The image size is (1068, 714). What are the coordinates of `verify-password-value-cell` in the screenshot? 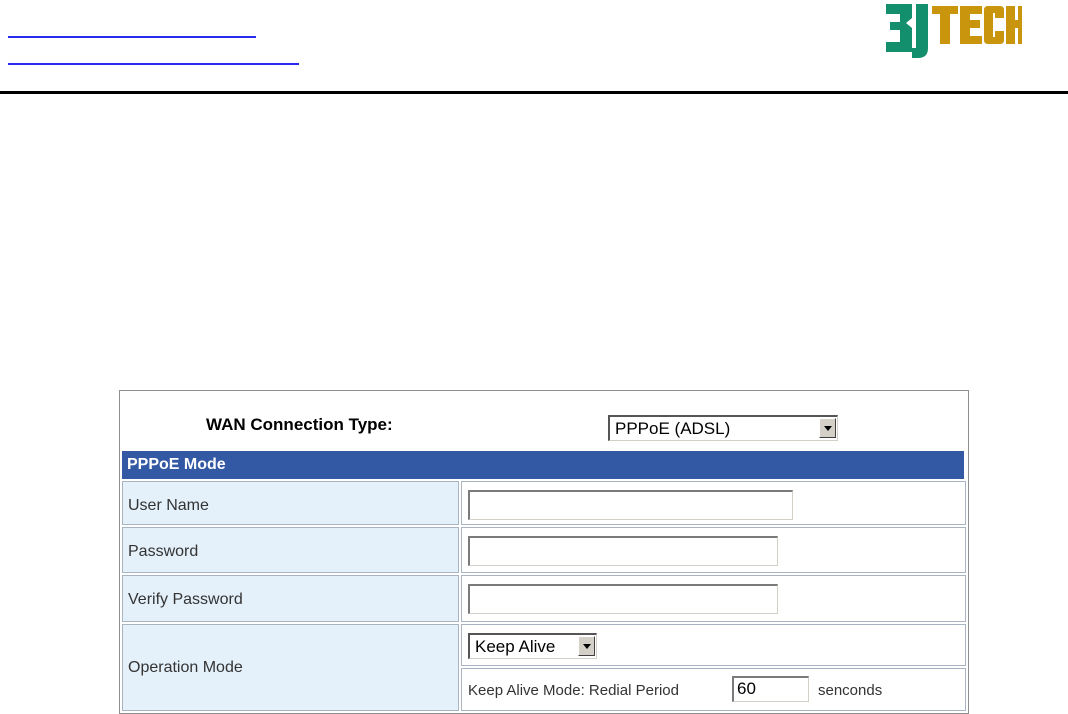 It's located at (713, 598).